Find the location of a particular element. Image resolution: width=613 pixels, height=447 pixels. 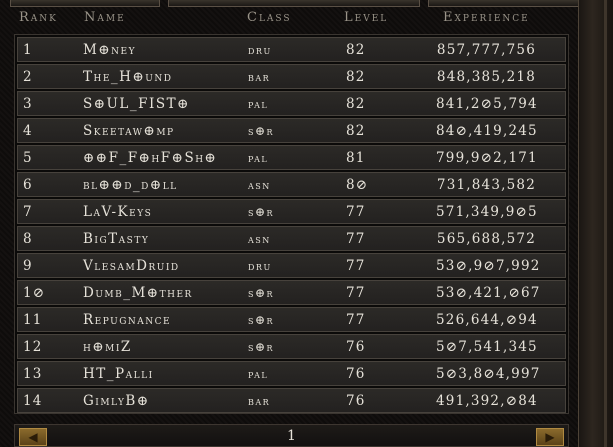

experience-cell: 799,9⊘2,171 is located at coordinates (487, 158).